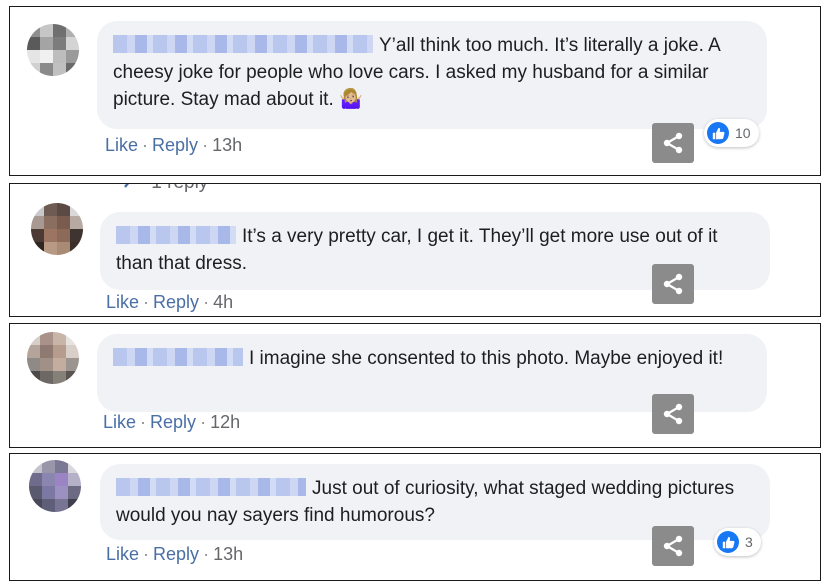 Image resolution: width=830 pixels, height=588 pixels. I want to click on timestamp: 4h, so click(223, 302).